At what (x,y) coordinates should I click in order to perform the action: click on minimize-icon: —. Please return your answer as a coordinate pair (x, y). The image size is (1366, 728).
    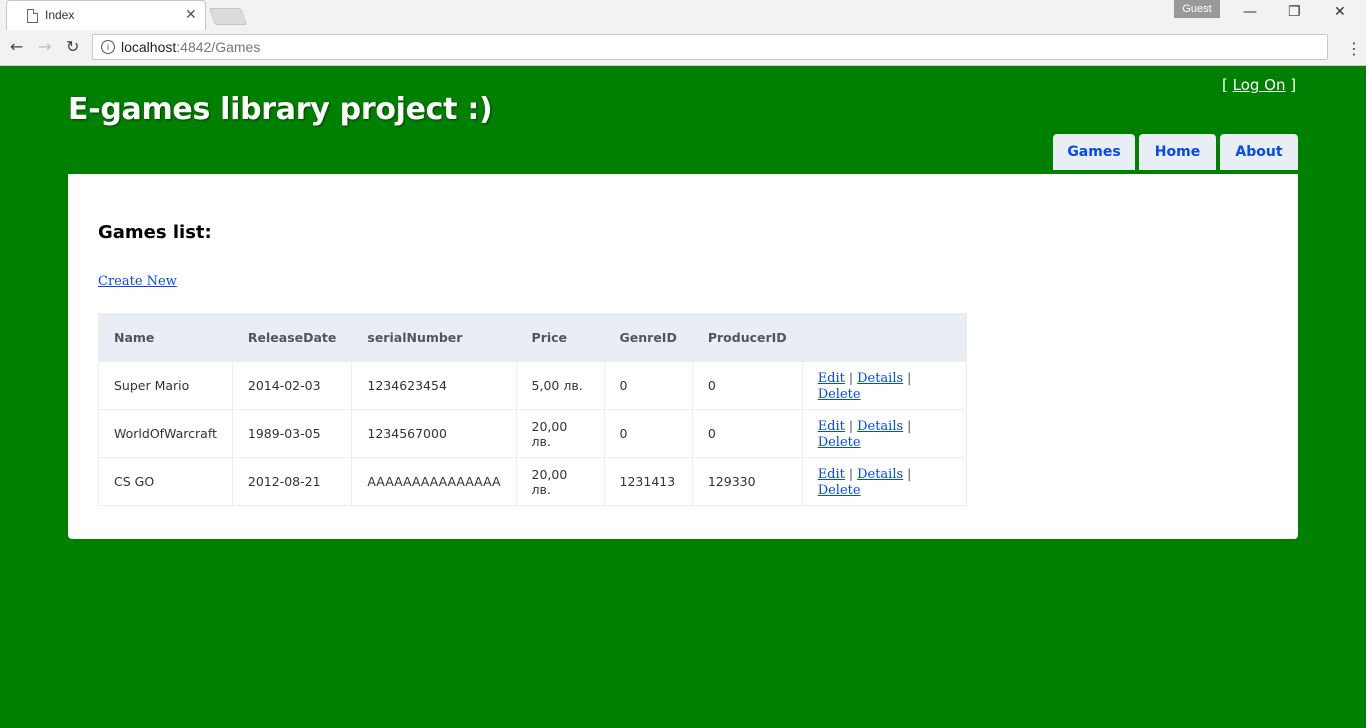
    Looking at the image, I should click on (1250, 12).